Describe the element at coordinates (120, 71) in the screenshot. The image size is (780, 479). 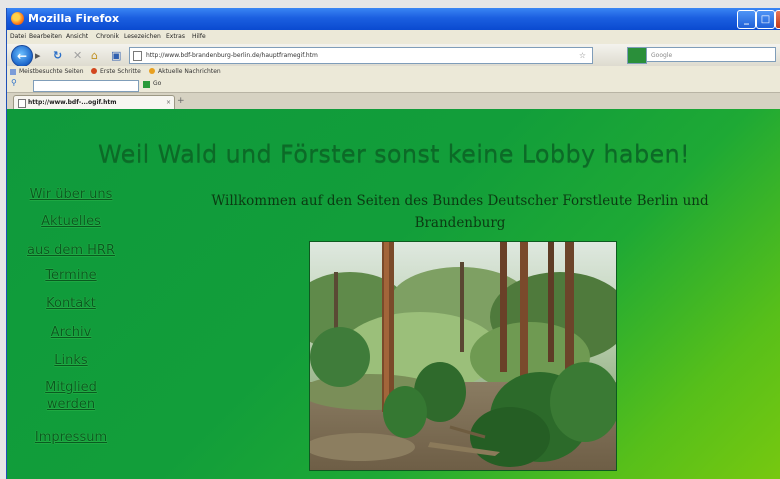
I see `bookmark-getting-started: Erste Schritte` at that location.